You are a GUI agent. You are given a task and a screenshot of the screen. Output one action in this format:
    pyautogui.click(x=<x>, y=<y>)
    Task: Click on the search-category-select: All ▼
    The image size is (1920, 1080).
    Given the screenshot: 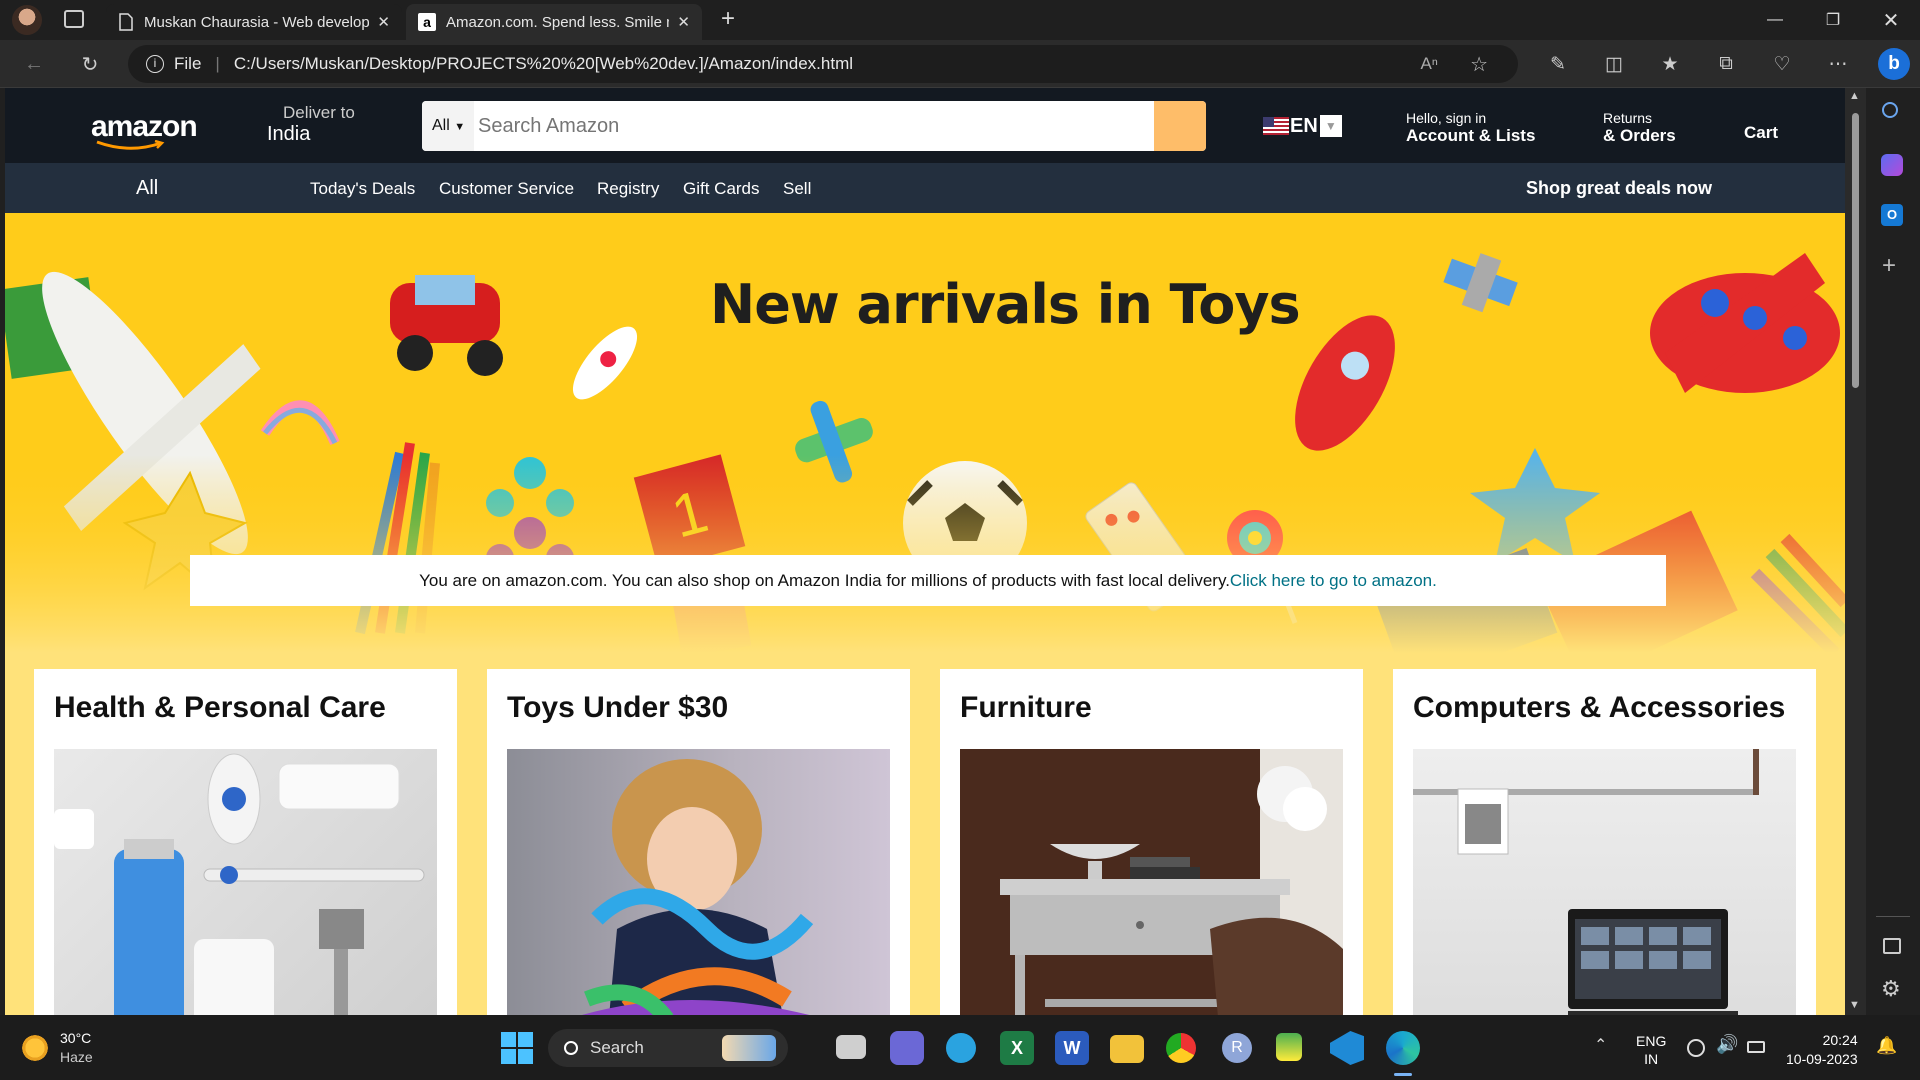 What is the action you would take?
    pyautogui.click(x=448, y=126)
    